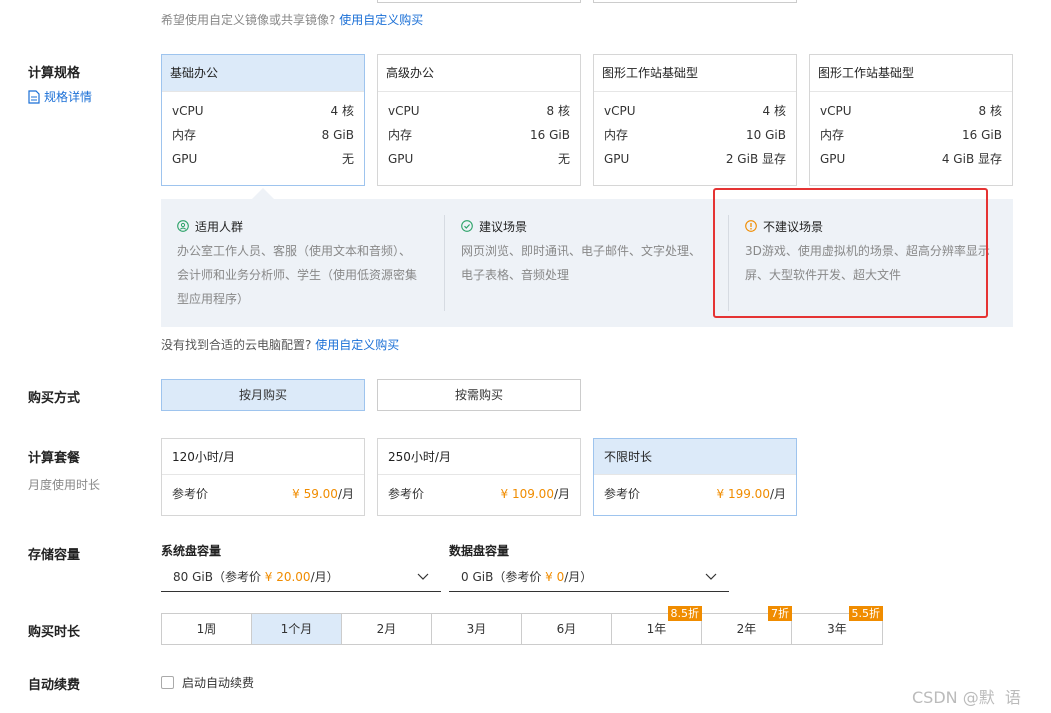 This screenshot has width=1051, height=713. Describe the element at coordinates (695, 457) in the screenshot. I see `plan-card-title: 不限时长` at that location.